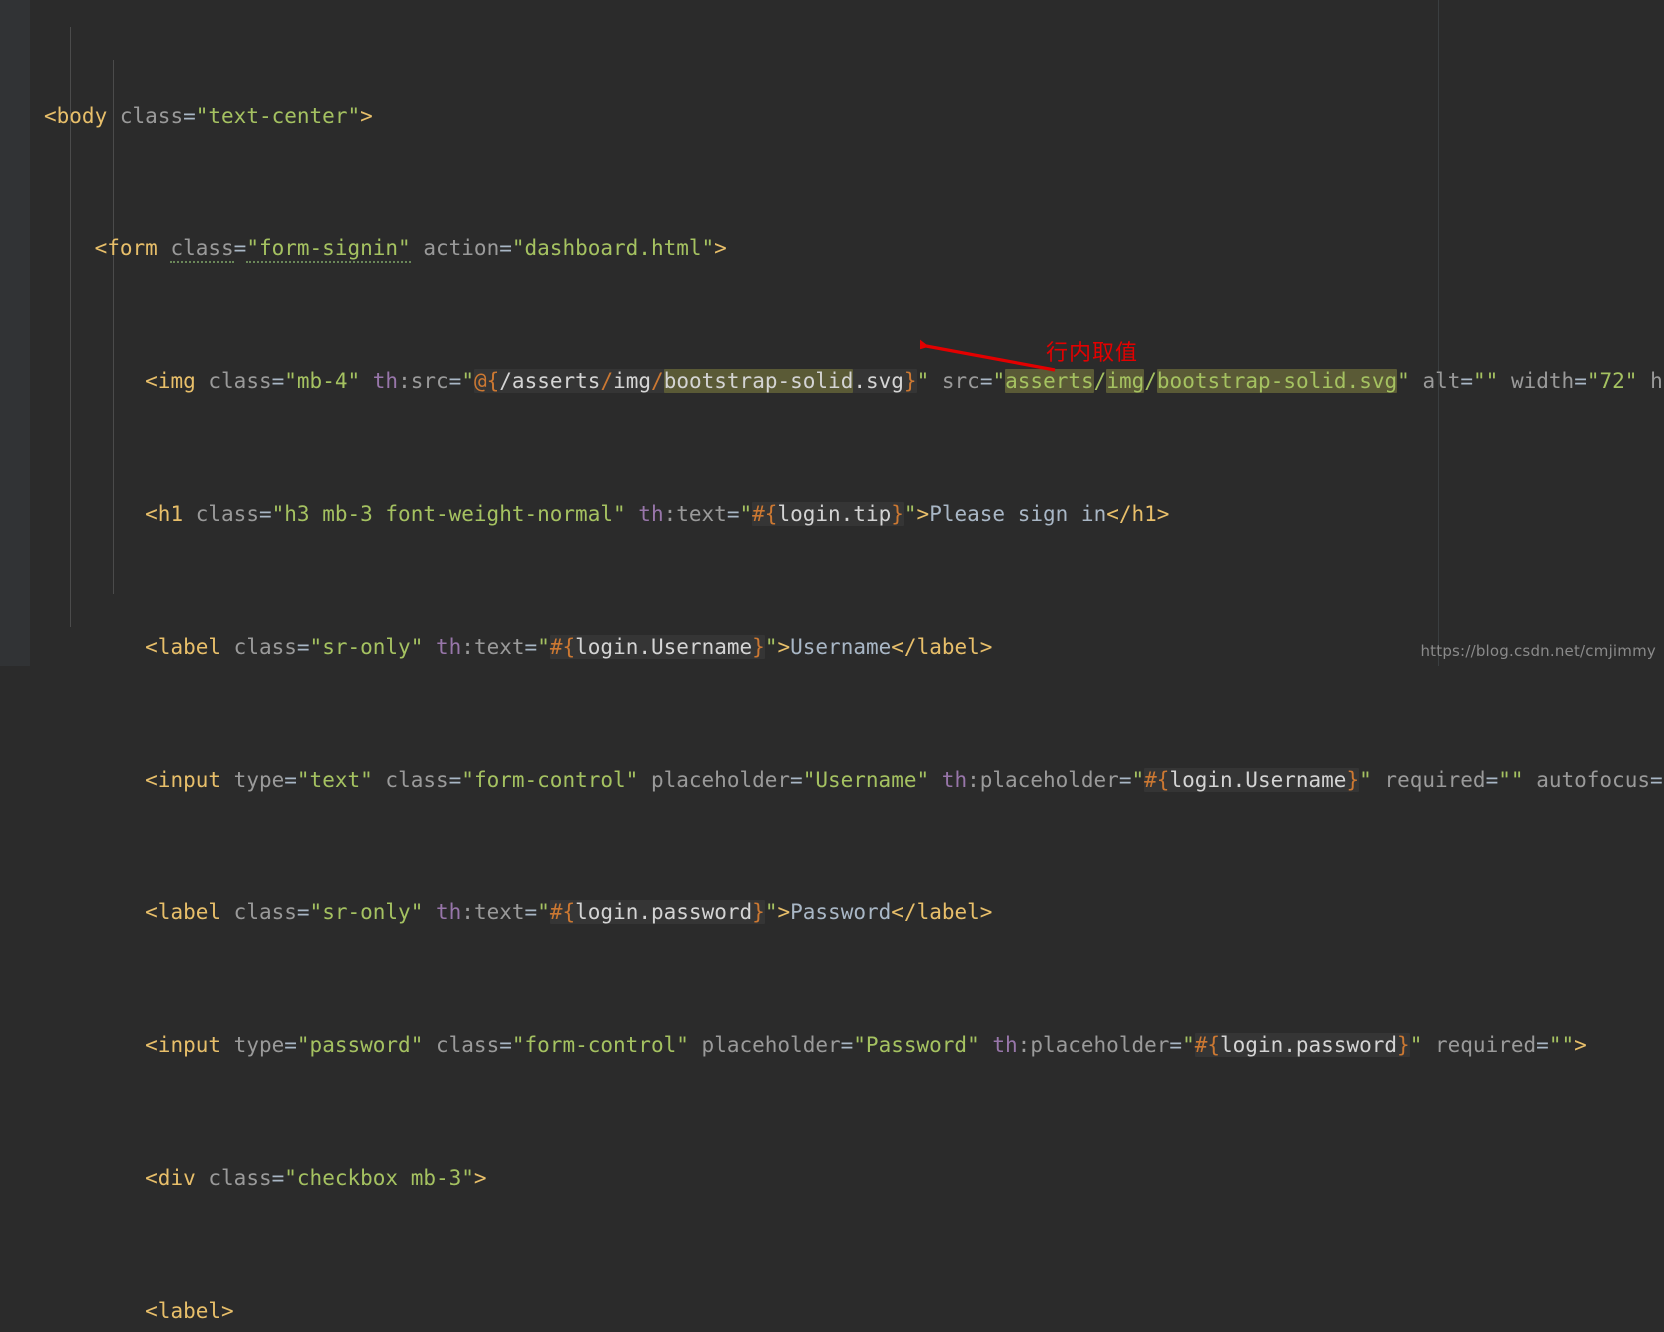 Image resolution: width=1664 pixels, height=1332 pixels. What do you see at coordinates (15, 333) in the screenshot?
I see `editor-gutter` at bounding box center [15, 333].